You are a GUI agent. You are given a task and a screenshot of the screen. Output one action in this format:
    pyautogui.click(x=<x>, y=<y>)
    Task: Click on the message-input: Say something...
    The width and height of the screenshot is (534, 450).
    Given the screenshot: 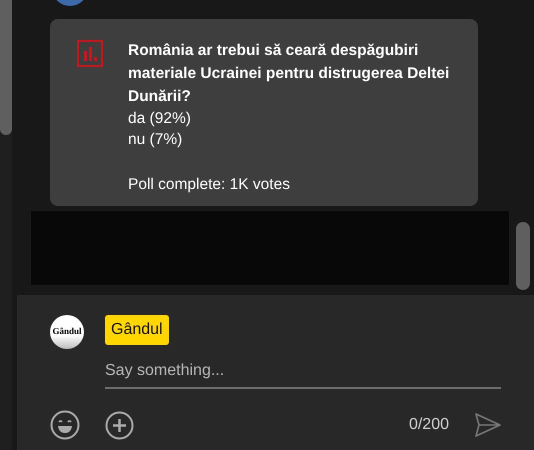 What is the action you would take?
    pyautogui.click(x=303, y=371)
    